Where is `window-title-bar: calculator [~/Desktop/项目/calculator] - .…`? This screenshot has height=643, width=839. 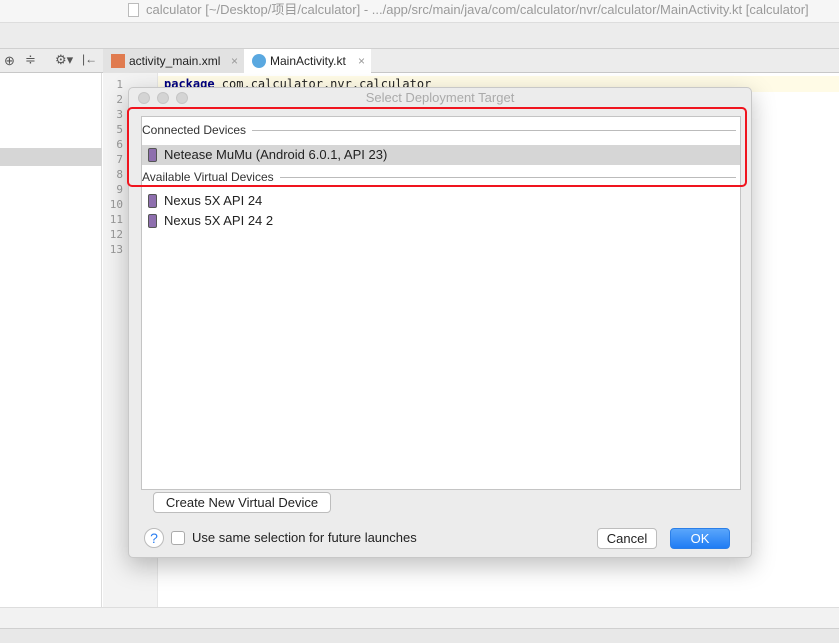 window-title-bar: calculator [~/Desktop/项目/calculator] - .… is located at coordinates (419, 11).